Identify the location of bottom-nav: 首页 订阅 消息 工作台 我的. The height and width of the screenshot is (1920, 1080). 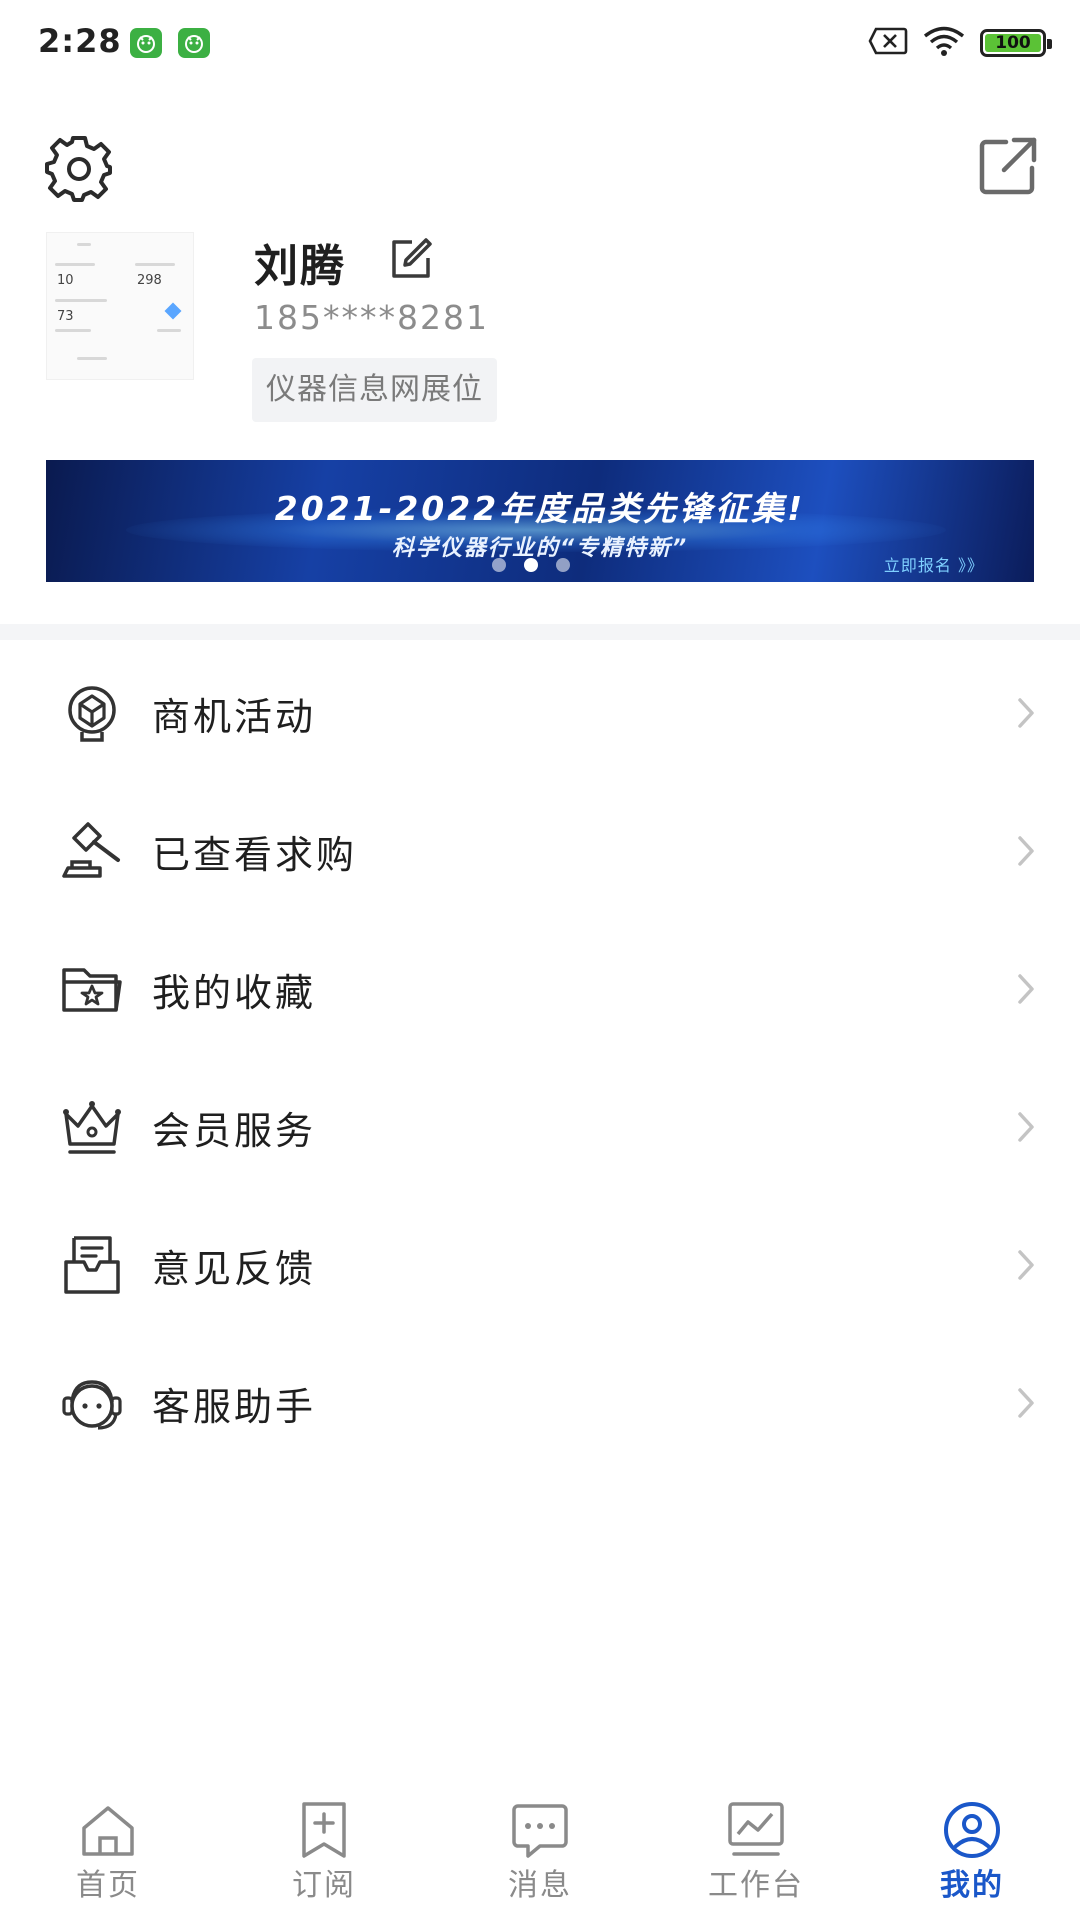
(540, 1849).